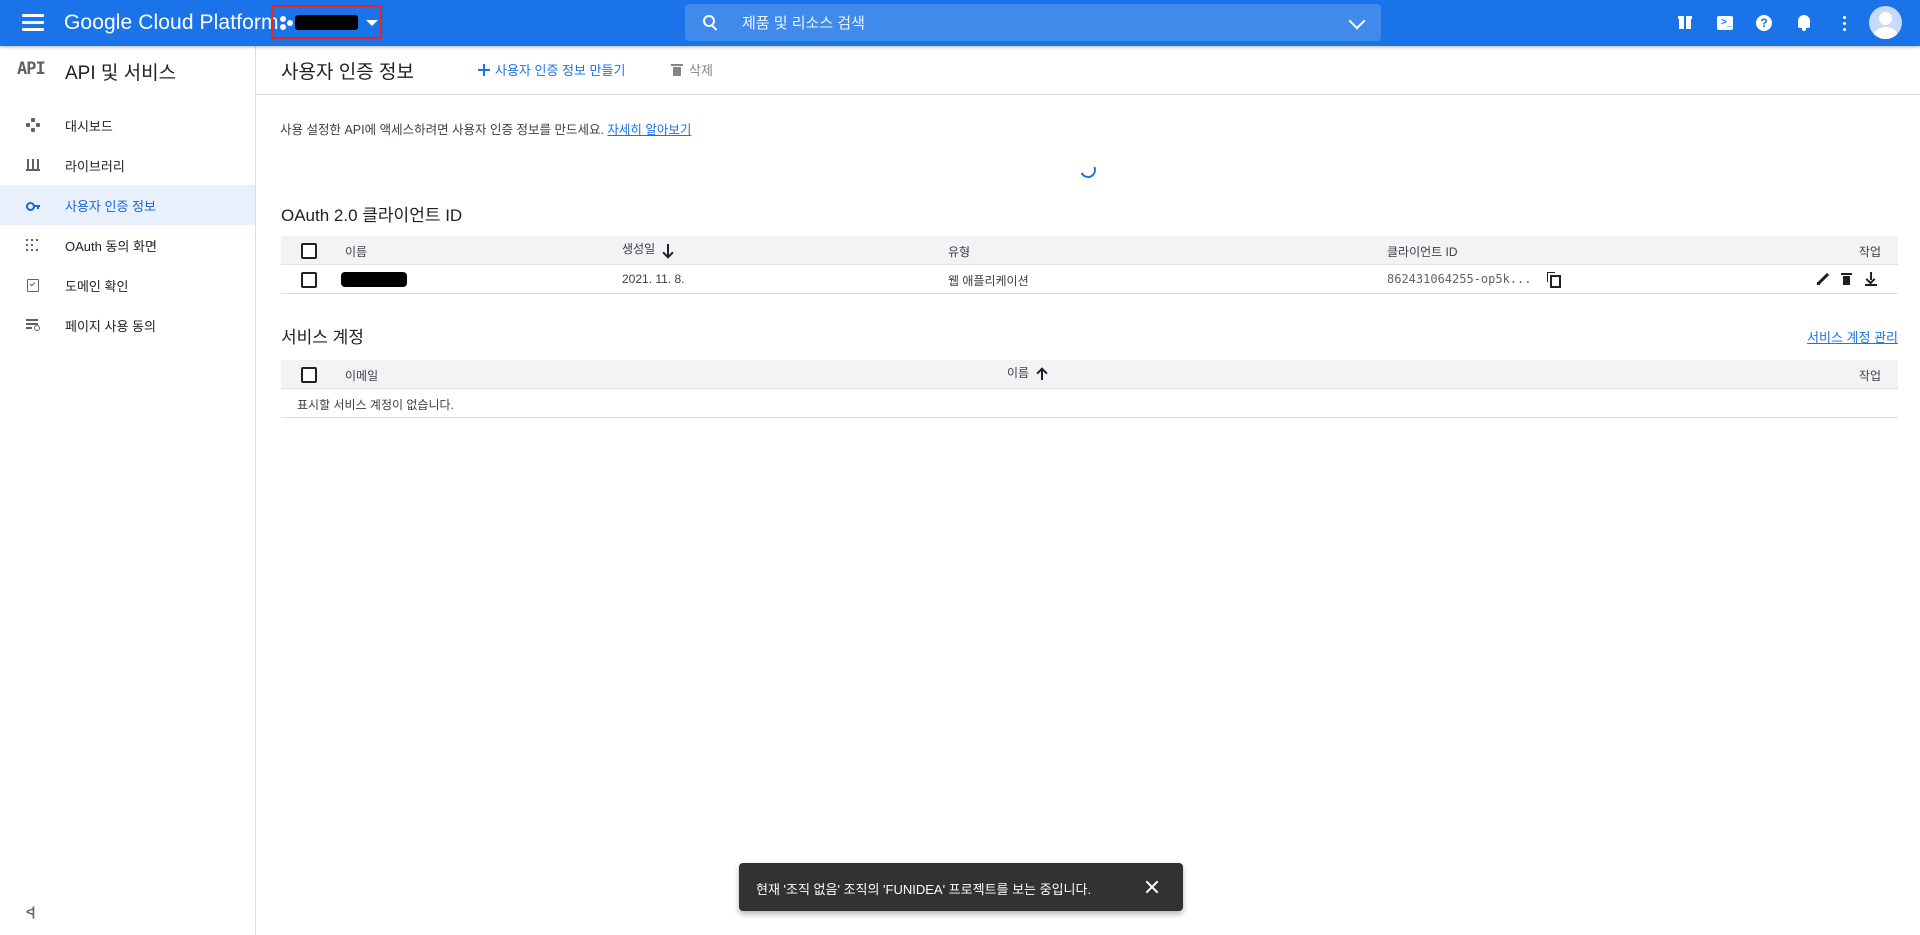 The height and width of the screenshot is (935, 1920). What do you see at coordinates (1089, 250) in the screenshot?
I see `table-header-row: 이름 생성일 유형 클라이언트 ID 작업` at bounding box center [1089, 250].